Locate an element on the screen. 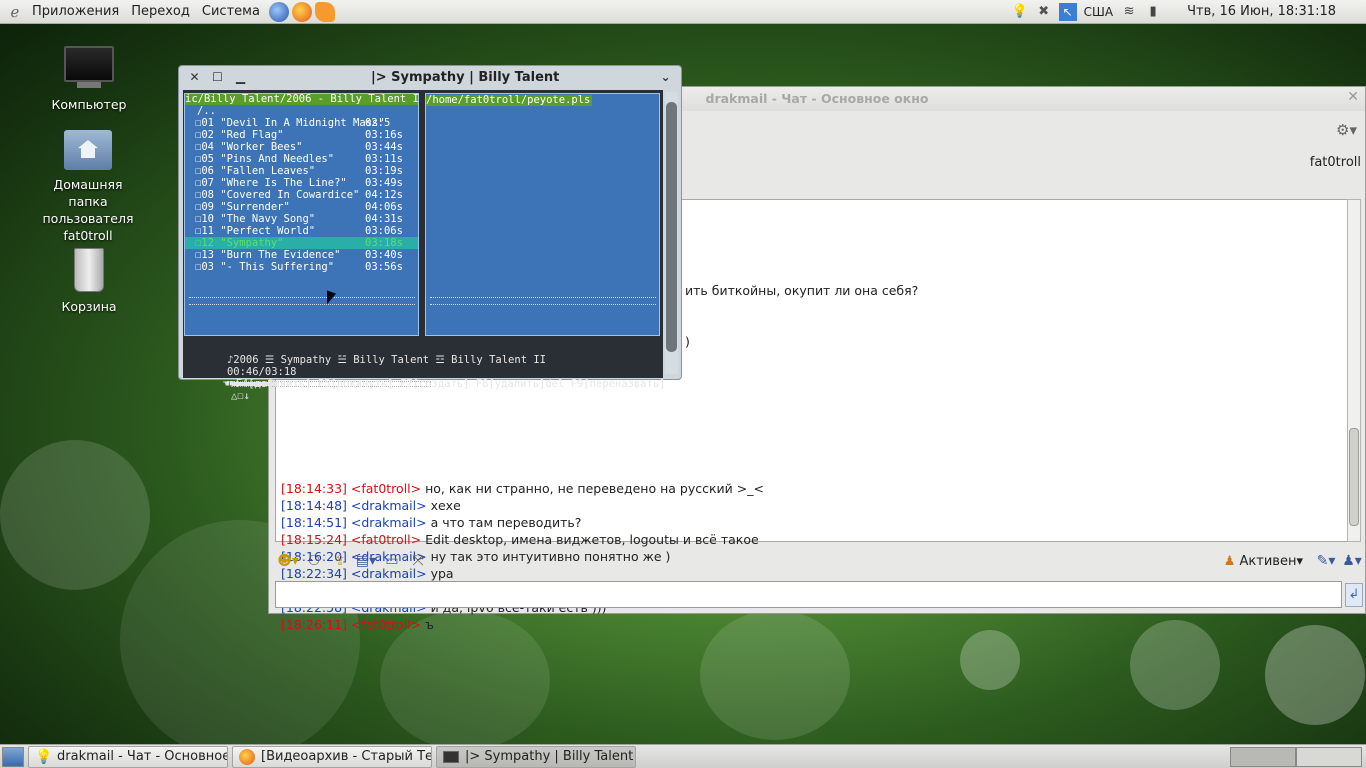 Image resolution: width=1366 pixels, height=768 pixels. show-desktop-icon is located at coordinates (13, 756).